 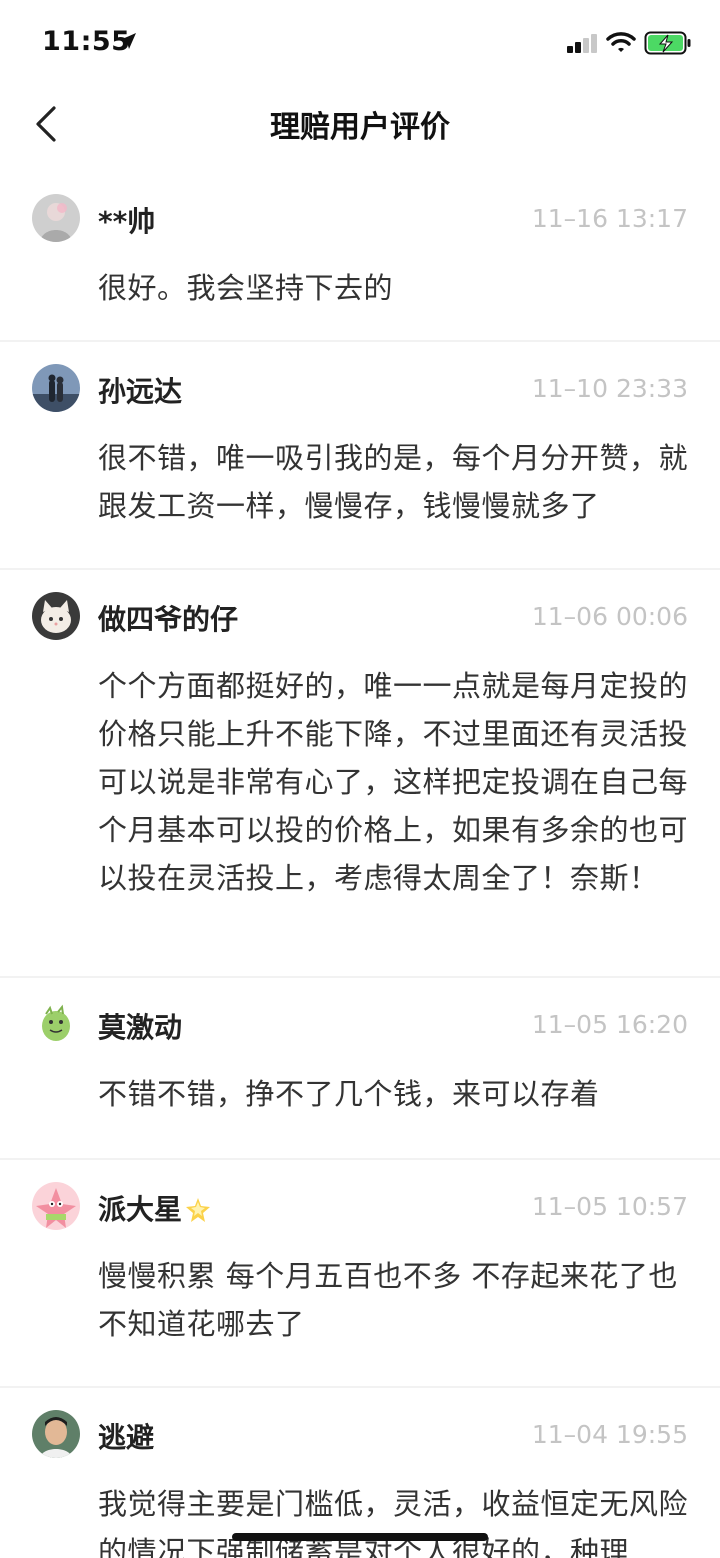 I want to click on username: 做四爷的仔, so click(x=168, y=619).